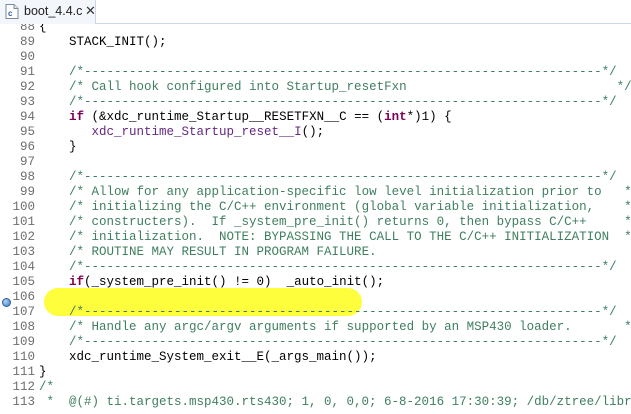  What do you see at coordinates (315, 372) in the screenshot?
I see `code-line: 111}` at bounding box center [315, 372].